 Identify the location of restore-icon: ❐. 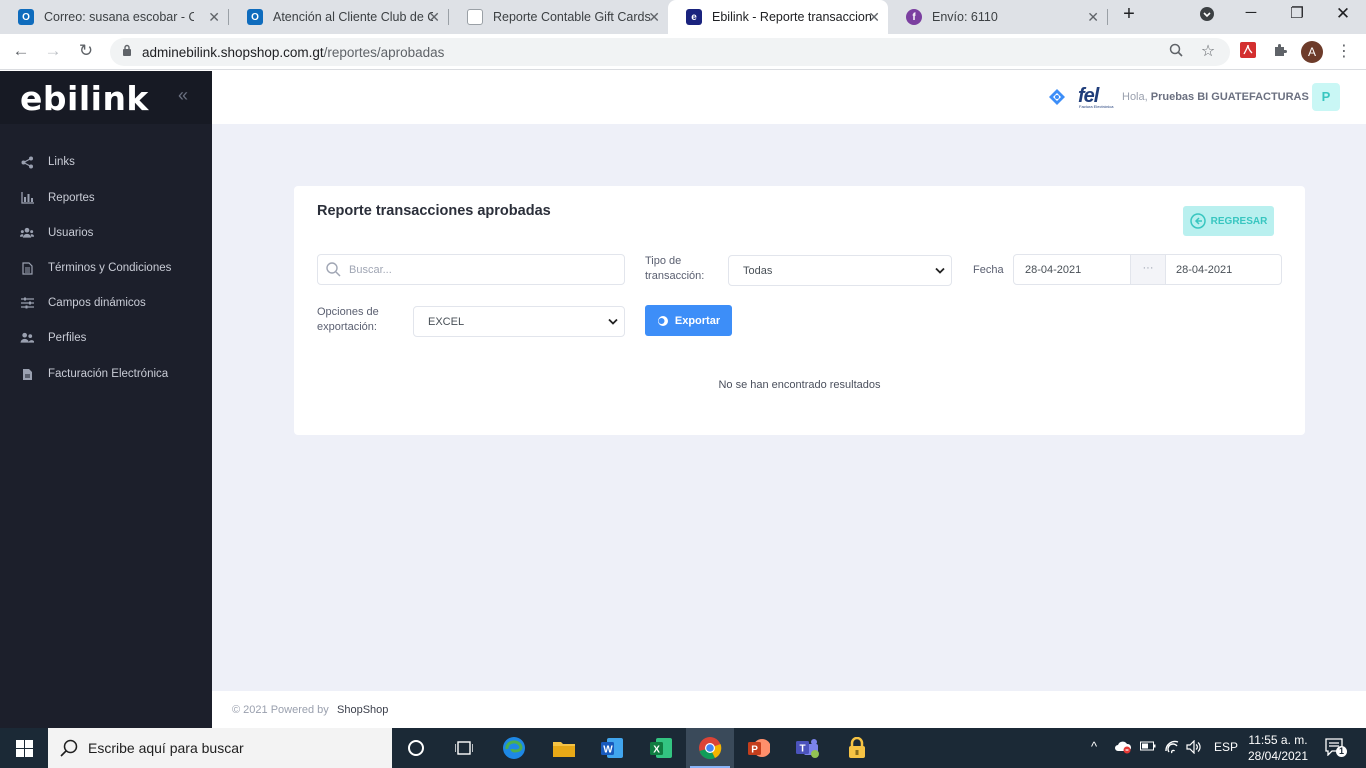
(1297, 13).